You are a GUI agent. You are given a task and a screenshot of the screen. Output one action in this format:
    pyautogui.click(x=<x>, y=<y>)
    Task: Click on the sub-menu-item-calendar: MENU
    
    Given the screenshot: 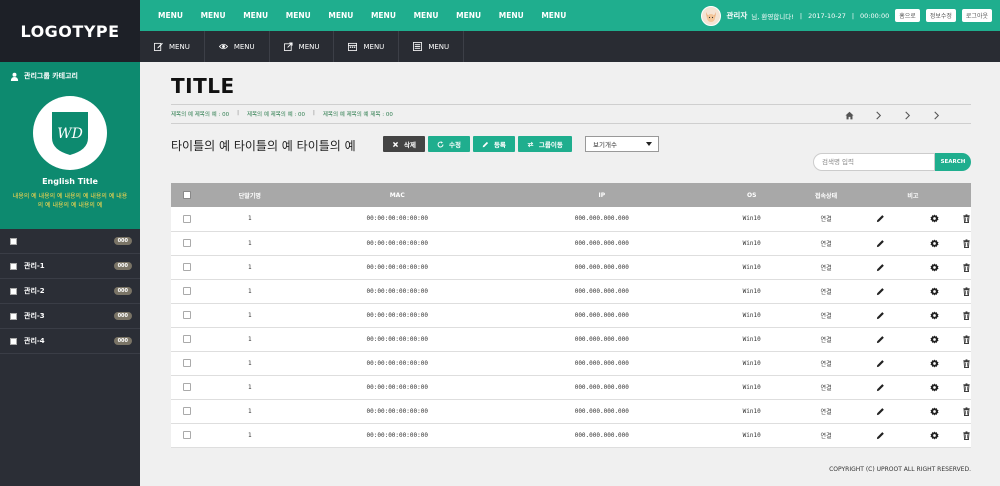 What is the action you would take?
    pyautogui.click(x=367, y=46)
    